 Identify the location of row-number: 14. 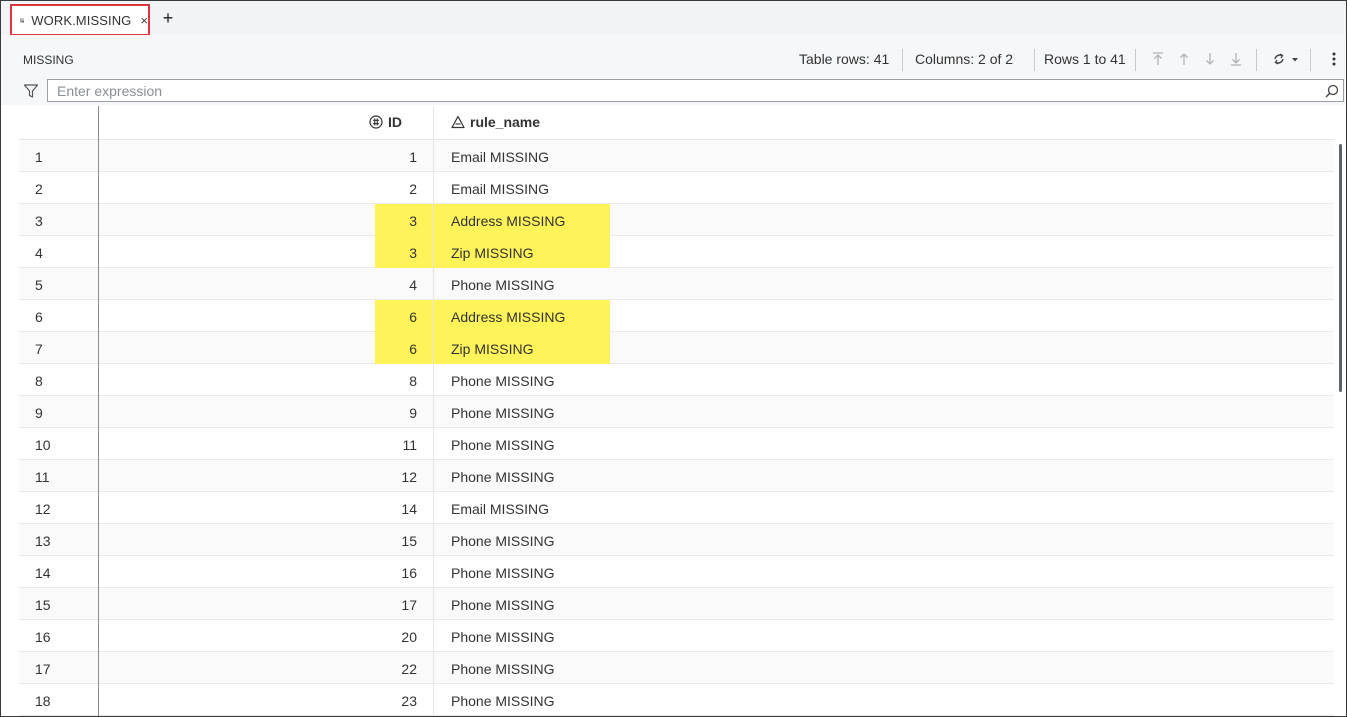
(43, 573).